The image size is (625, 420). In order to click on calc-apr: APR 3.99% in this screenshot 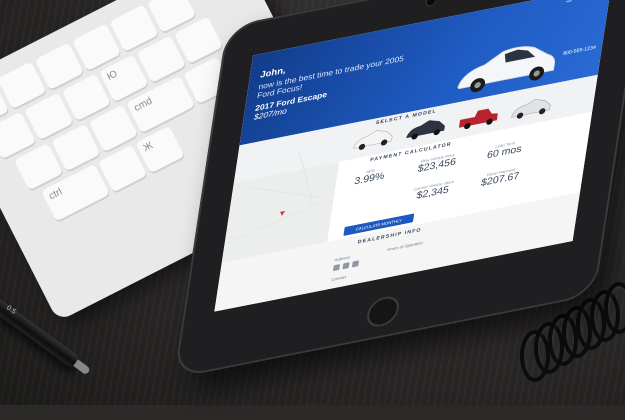, I will do `click(370, 177)`.